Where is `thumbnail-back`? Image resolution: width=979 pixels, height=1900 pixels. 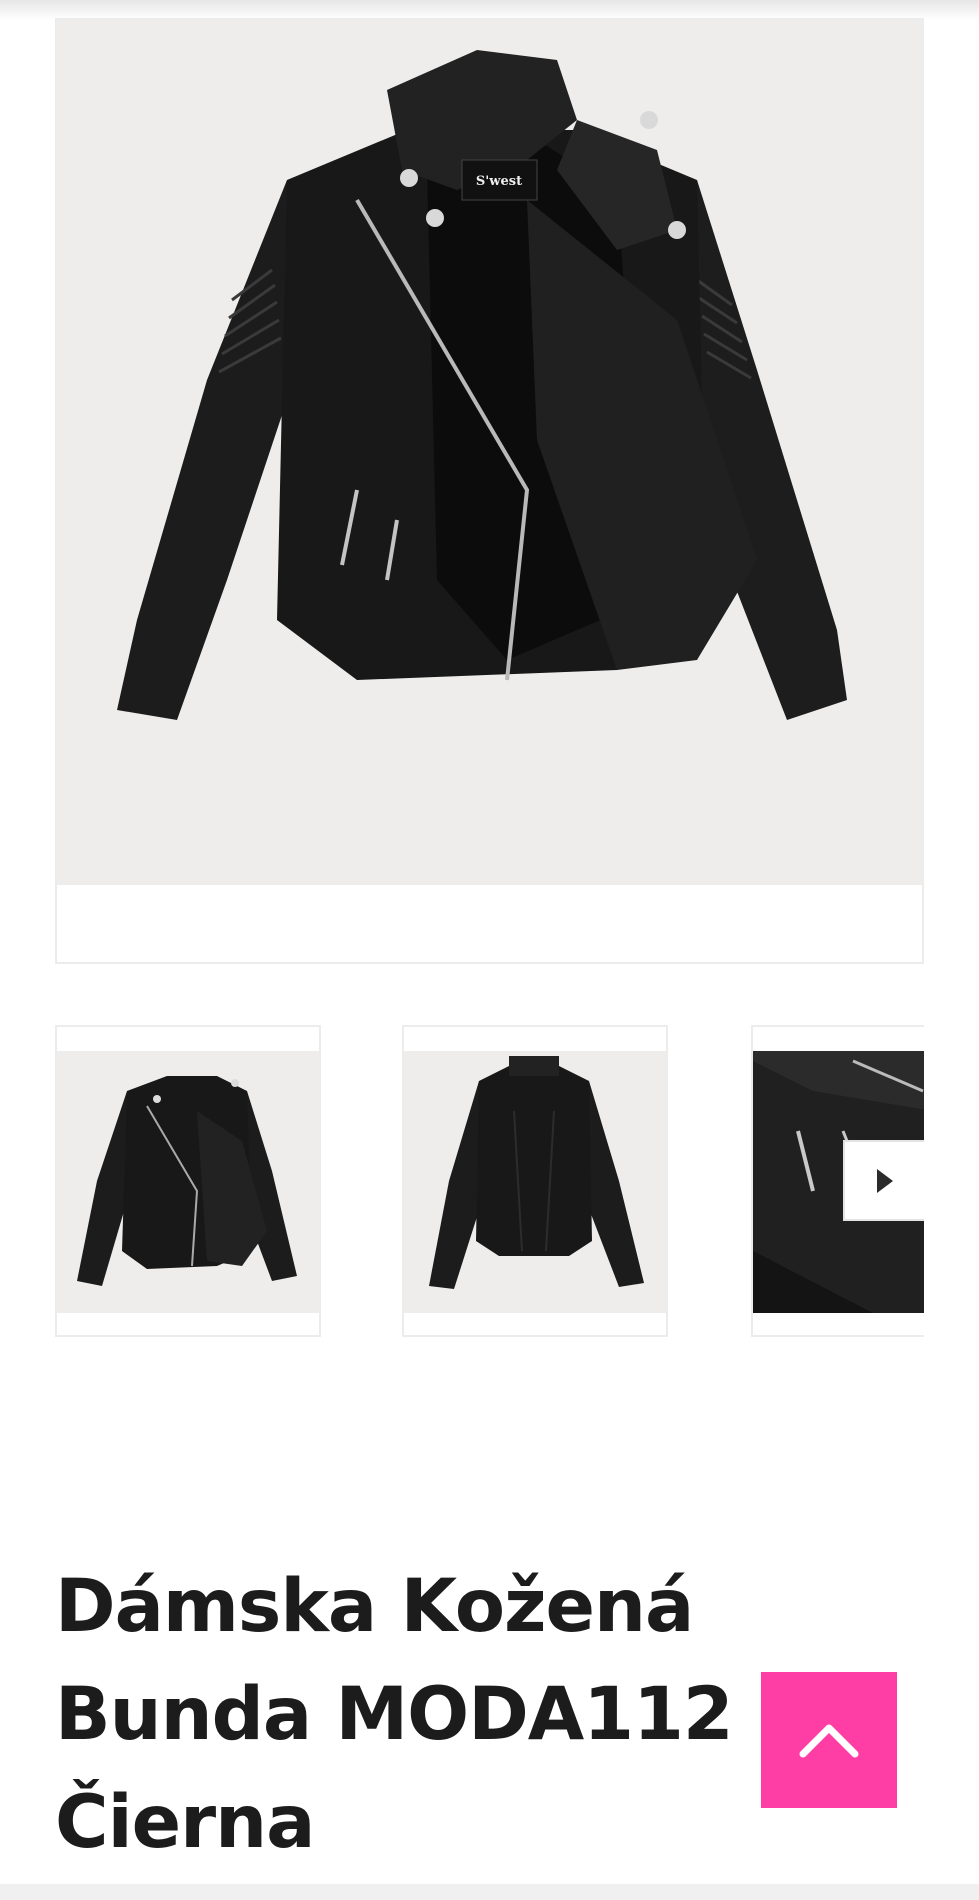 thumbnail-back is located at coordinates (535, 1181).